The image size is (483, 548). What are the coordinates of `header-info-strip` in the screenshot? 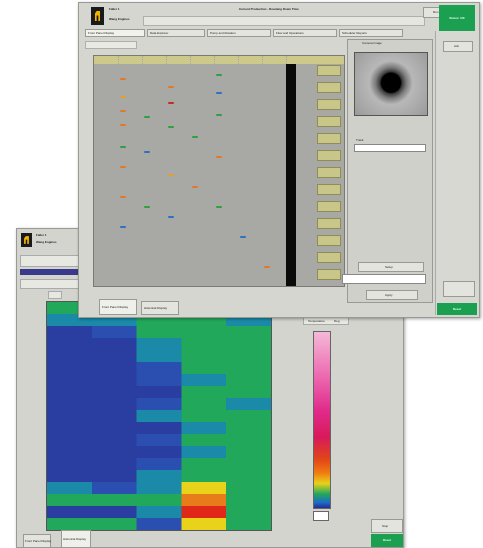 It's located at (284, 21).